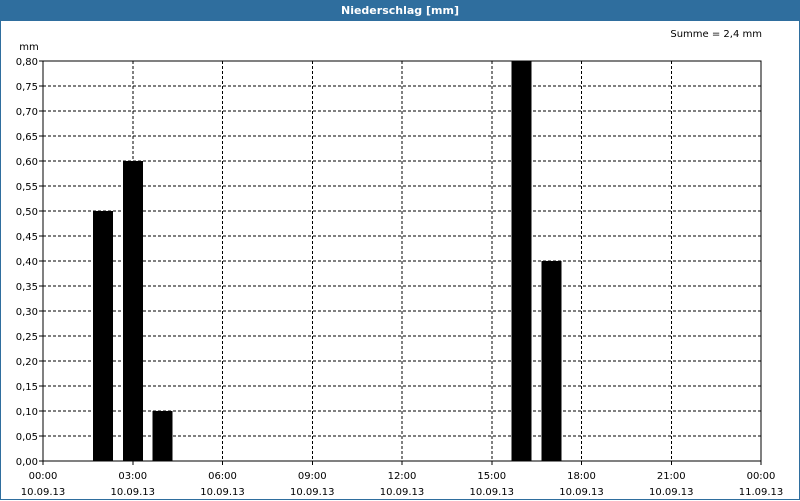  What do you see at coordinates (132, 476) in the screenshot?
I see `x-tick-time-label: 03:00` at bounding box center [132, 476].